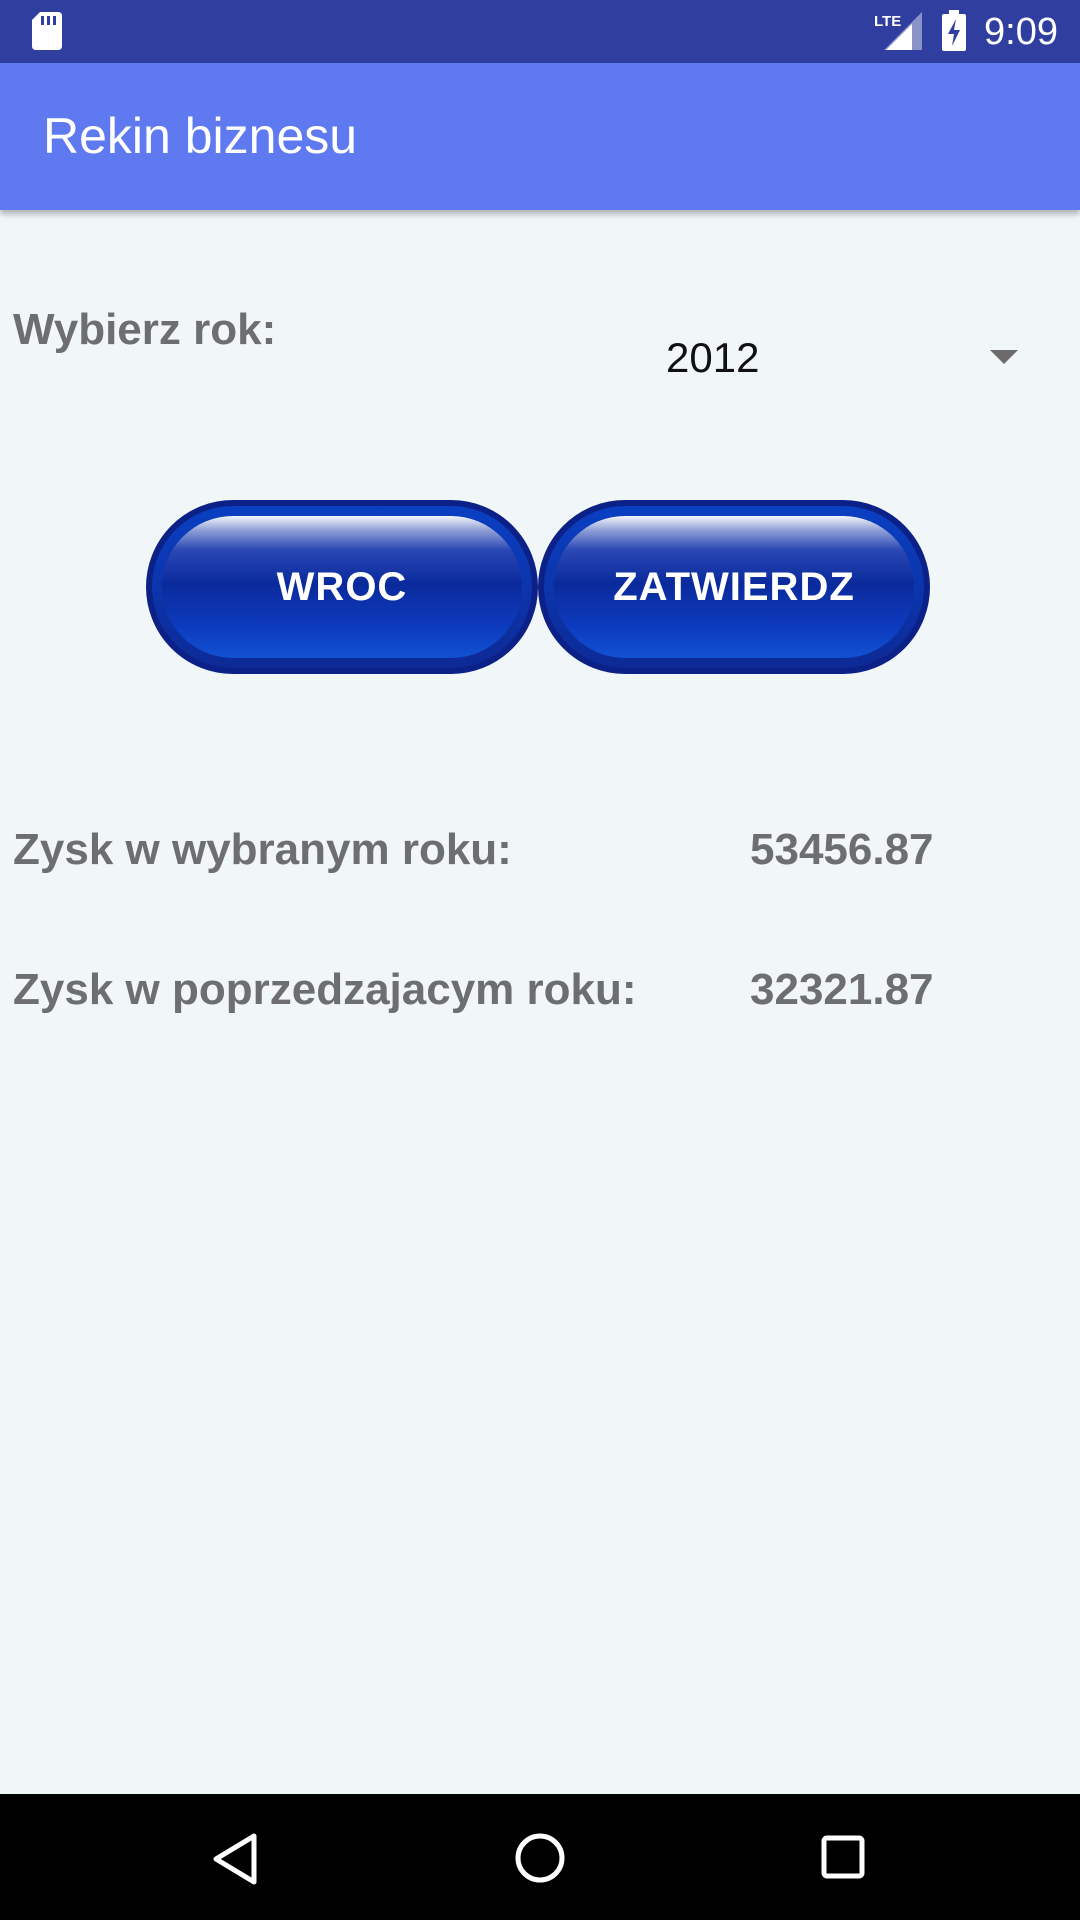  What do you see at coordinates (47, 31) in the screenshot?
I see `sd-card-icon` at bounding box center [47, 31].